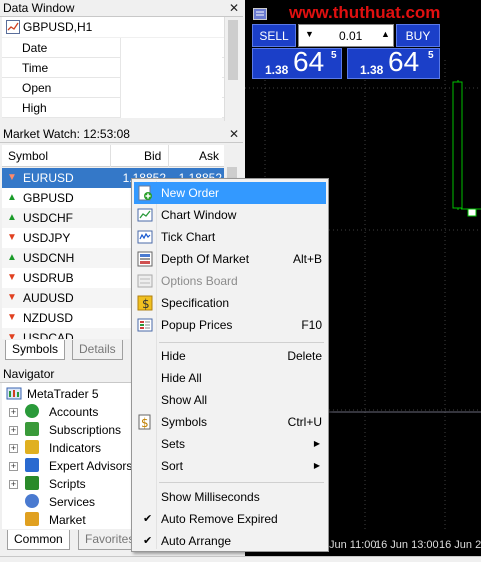 The width and height of the screenshot is (481, 562). Describe the element at coordinates (48, 318) in the screenshot. I see `symbol-name: NZDUSD` at that location.